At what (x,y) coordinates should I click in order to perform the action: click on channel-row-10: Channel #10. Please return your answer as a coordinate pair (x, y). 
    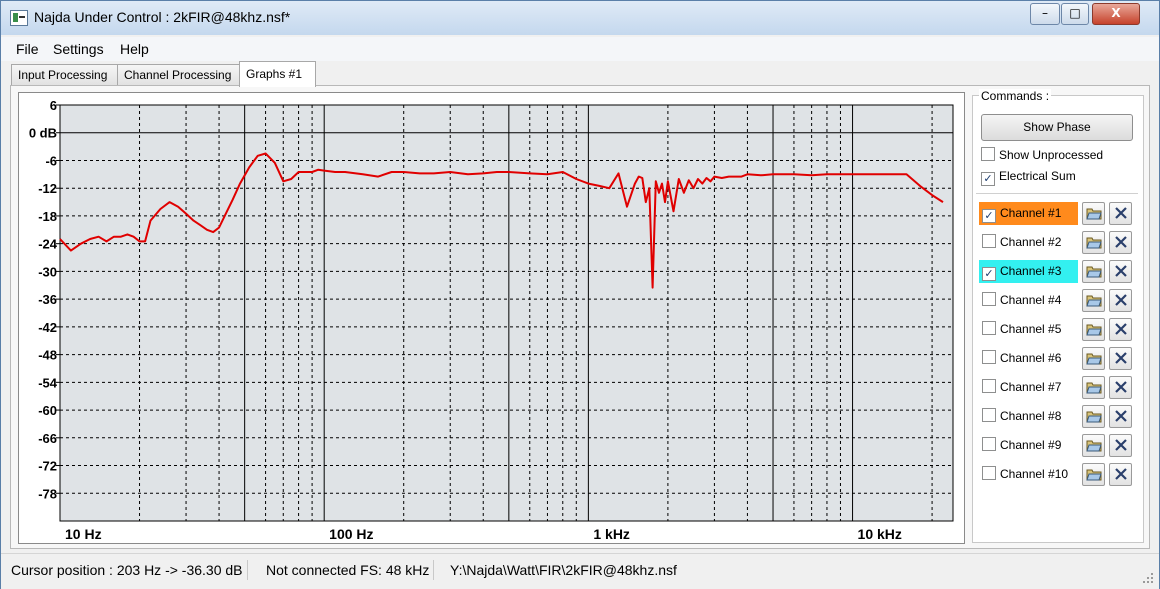
    Looking at the image, I should click on (1028, 474).